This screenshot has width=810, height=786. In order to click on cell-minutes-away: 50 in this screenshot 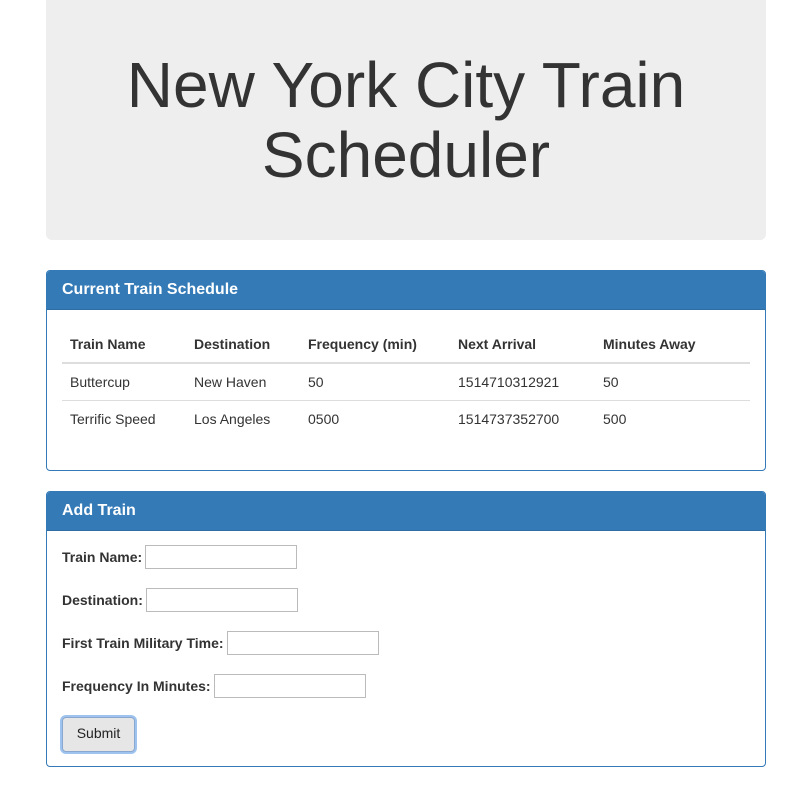, I will do `click(611, 382)`.